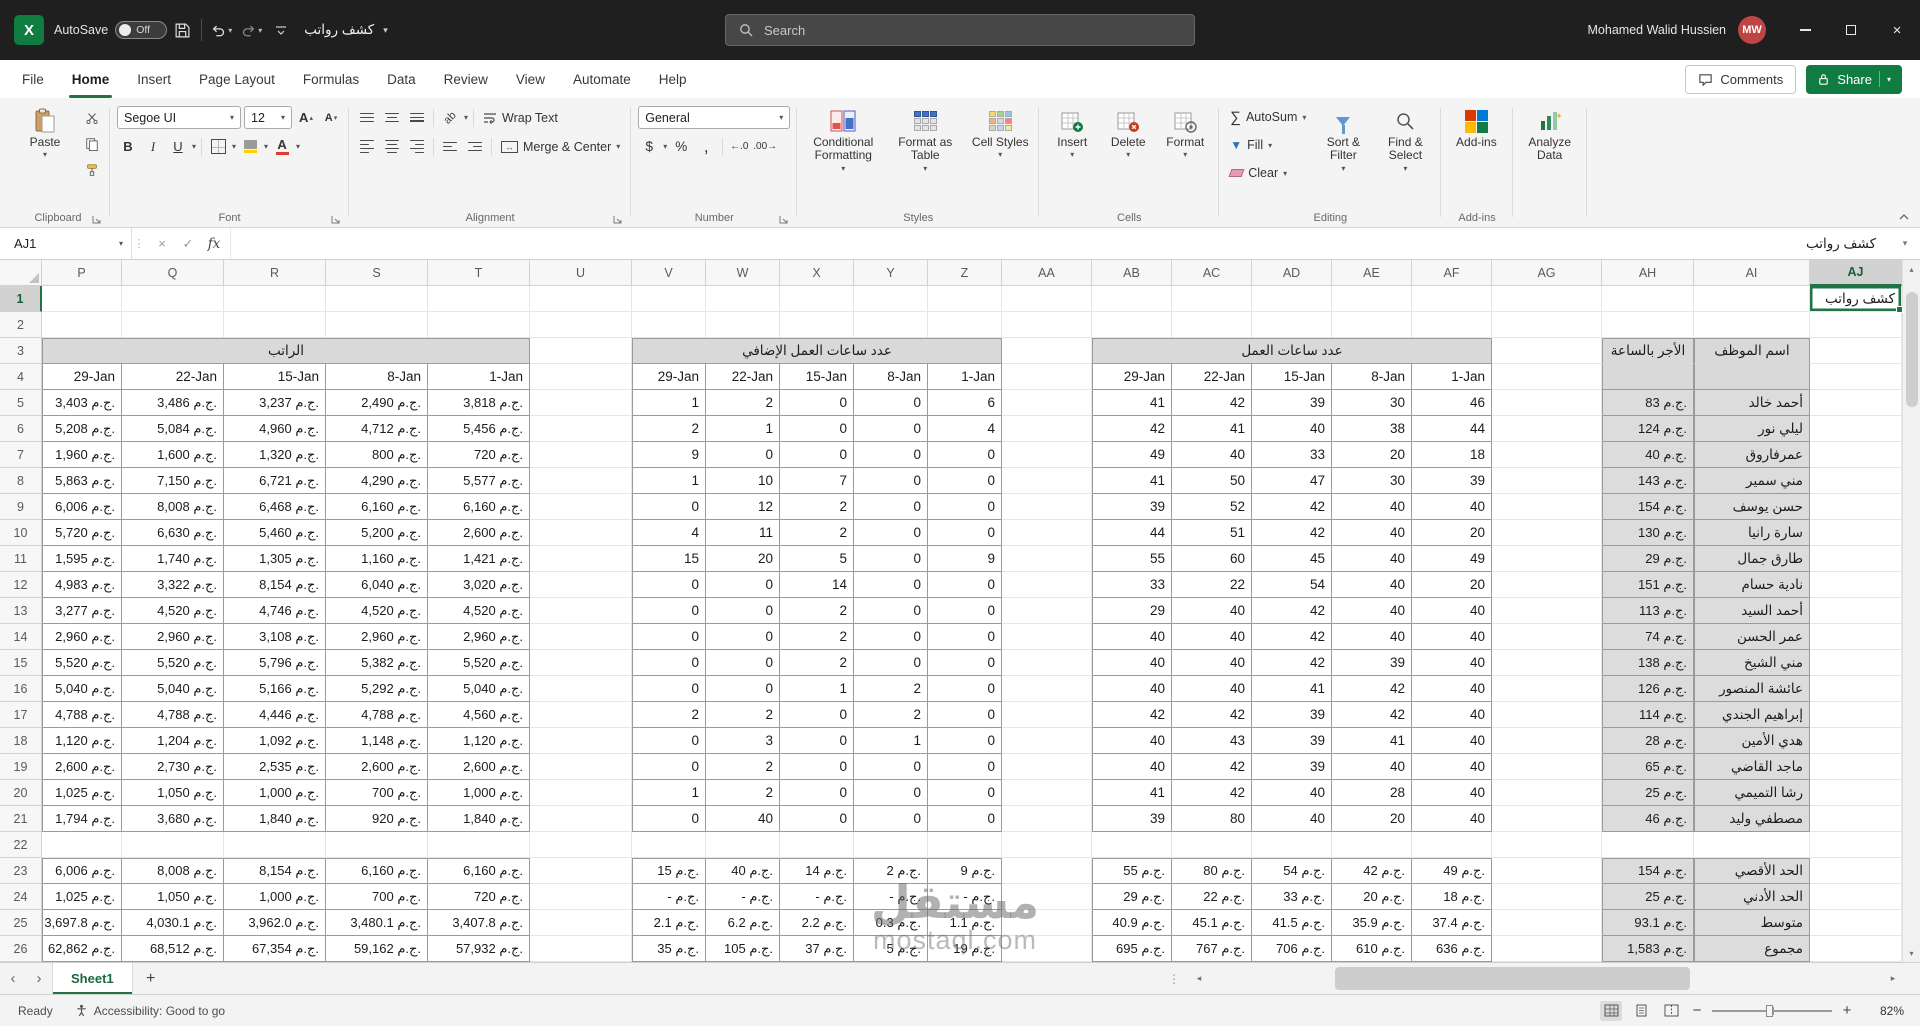 The width and height of the screenshot is (1920, 1026). What do you see at coordinates (234, 146) in the screenshot?
I see `borders-options: ▾` at bounding box center [234, 146].